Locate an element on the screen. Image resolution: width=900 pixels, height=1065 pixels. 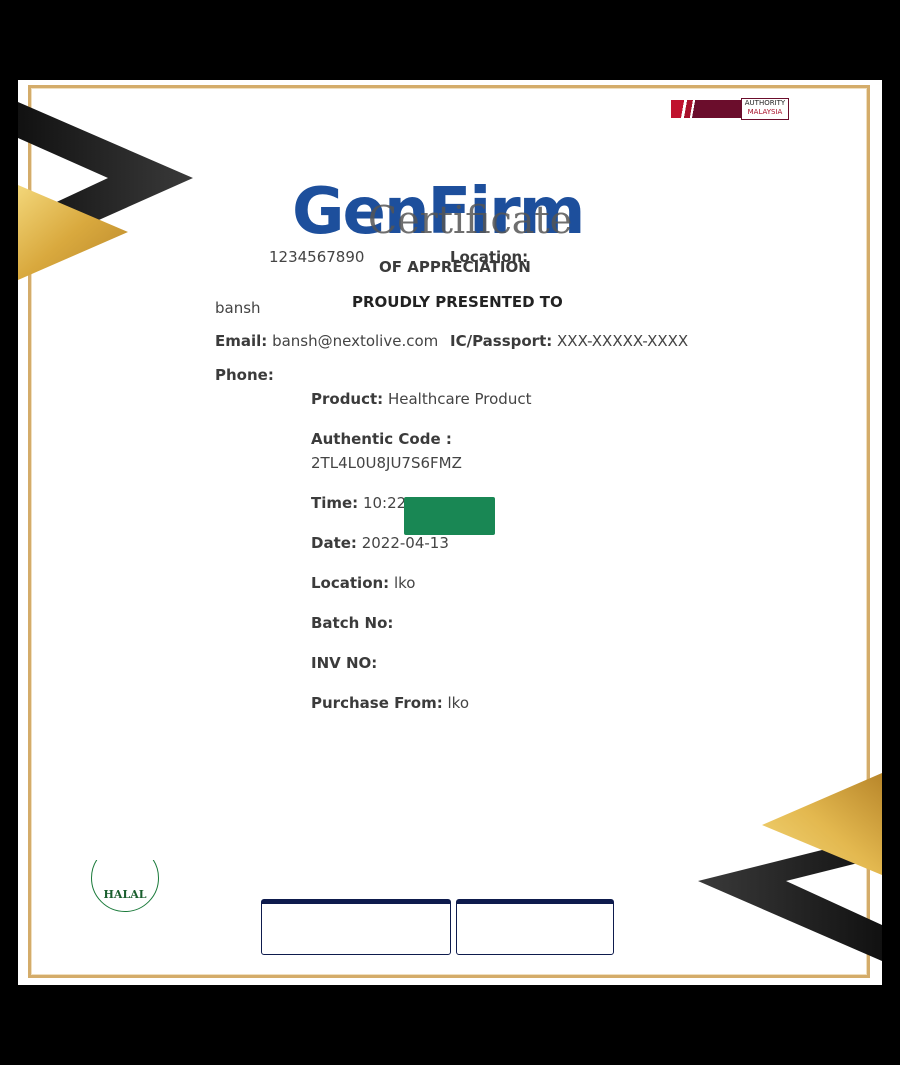
ic-label: IC/Passport: is located at coordinates (501, 341).